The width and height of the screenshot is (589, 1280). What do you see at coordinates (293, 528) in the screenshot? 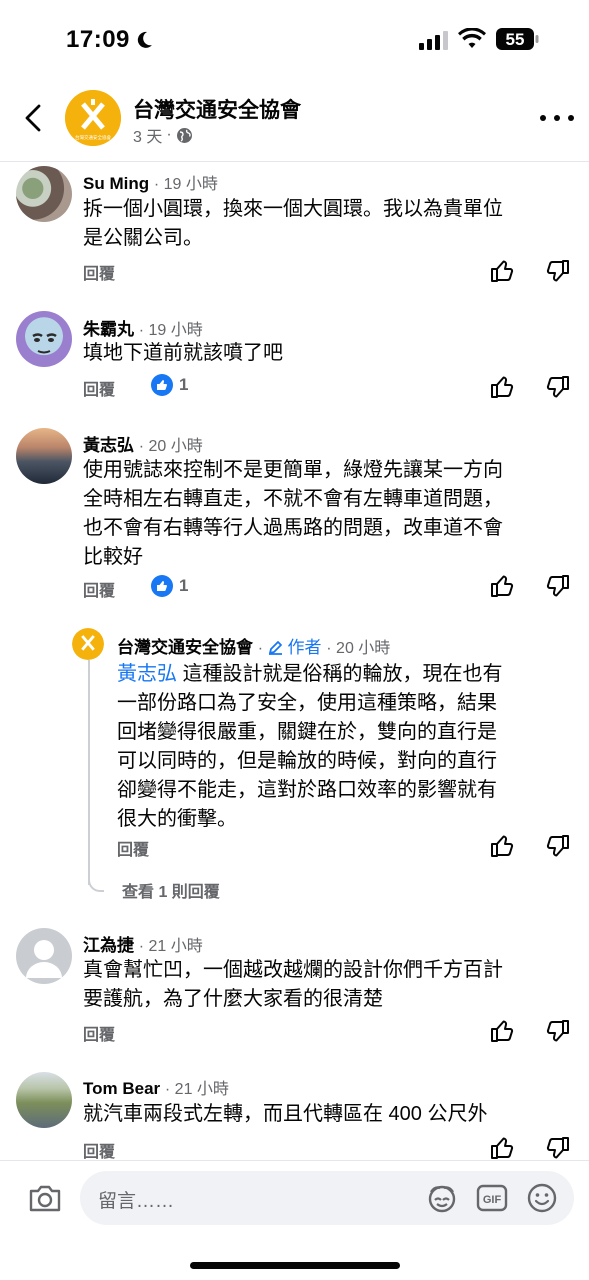
I see `comment-line: 也不會有右轉等行人過馬路的問題，改車道不會` at bounding box center [293, 528].